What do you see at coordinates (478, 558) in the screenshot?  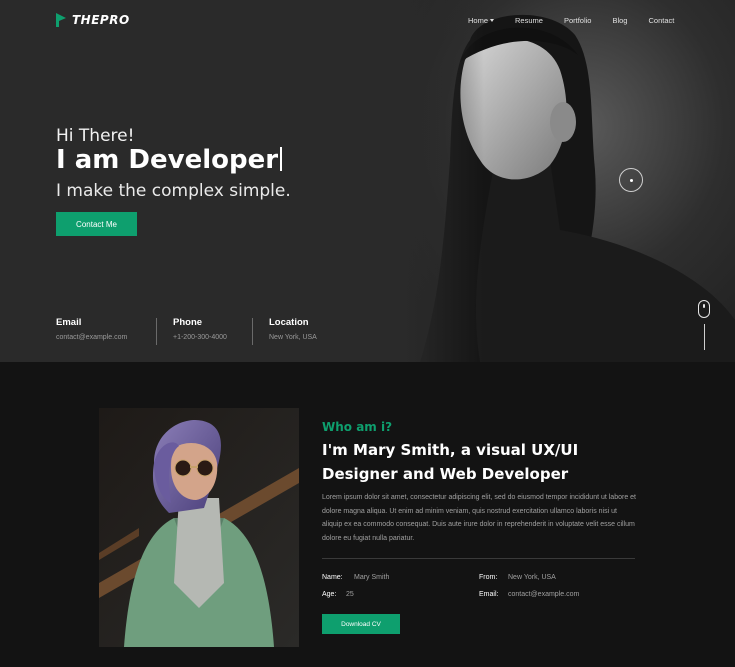 I see `about-divider` at bounding box center [478, 558].